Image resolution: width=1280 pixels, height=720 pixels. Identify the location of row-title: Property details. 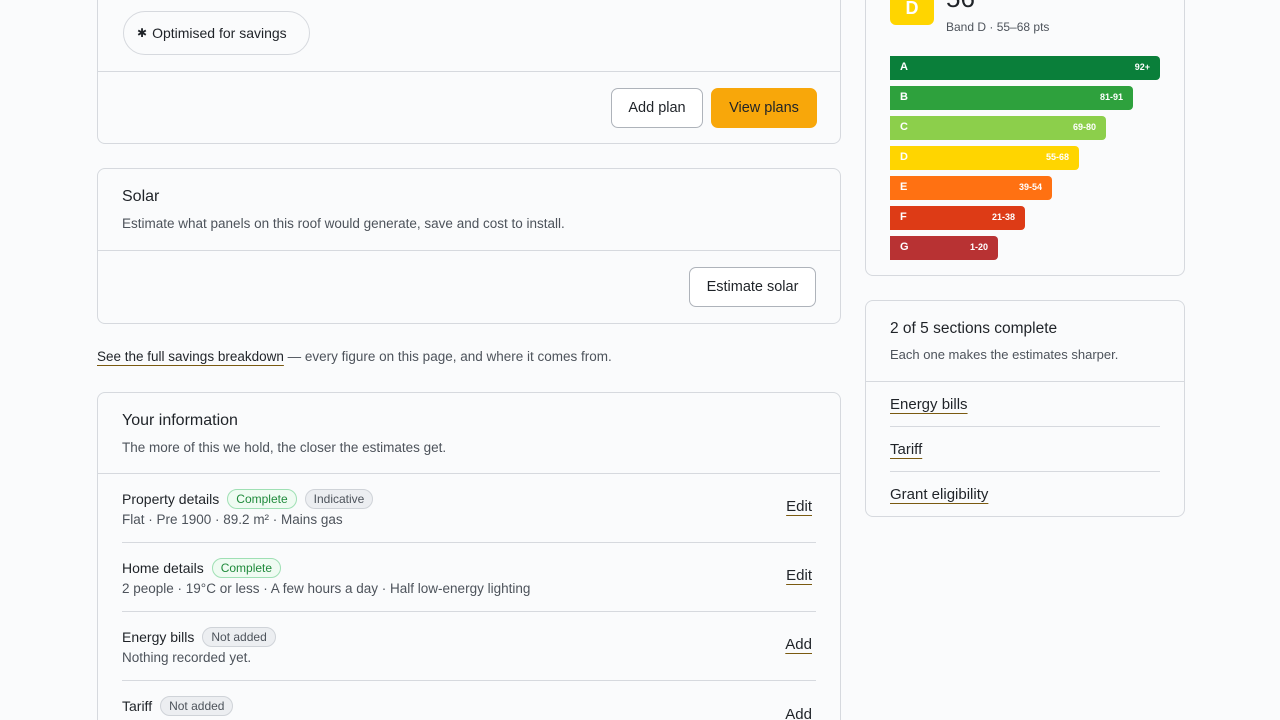
(171, 499).